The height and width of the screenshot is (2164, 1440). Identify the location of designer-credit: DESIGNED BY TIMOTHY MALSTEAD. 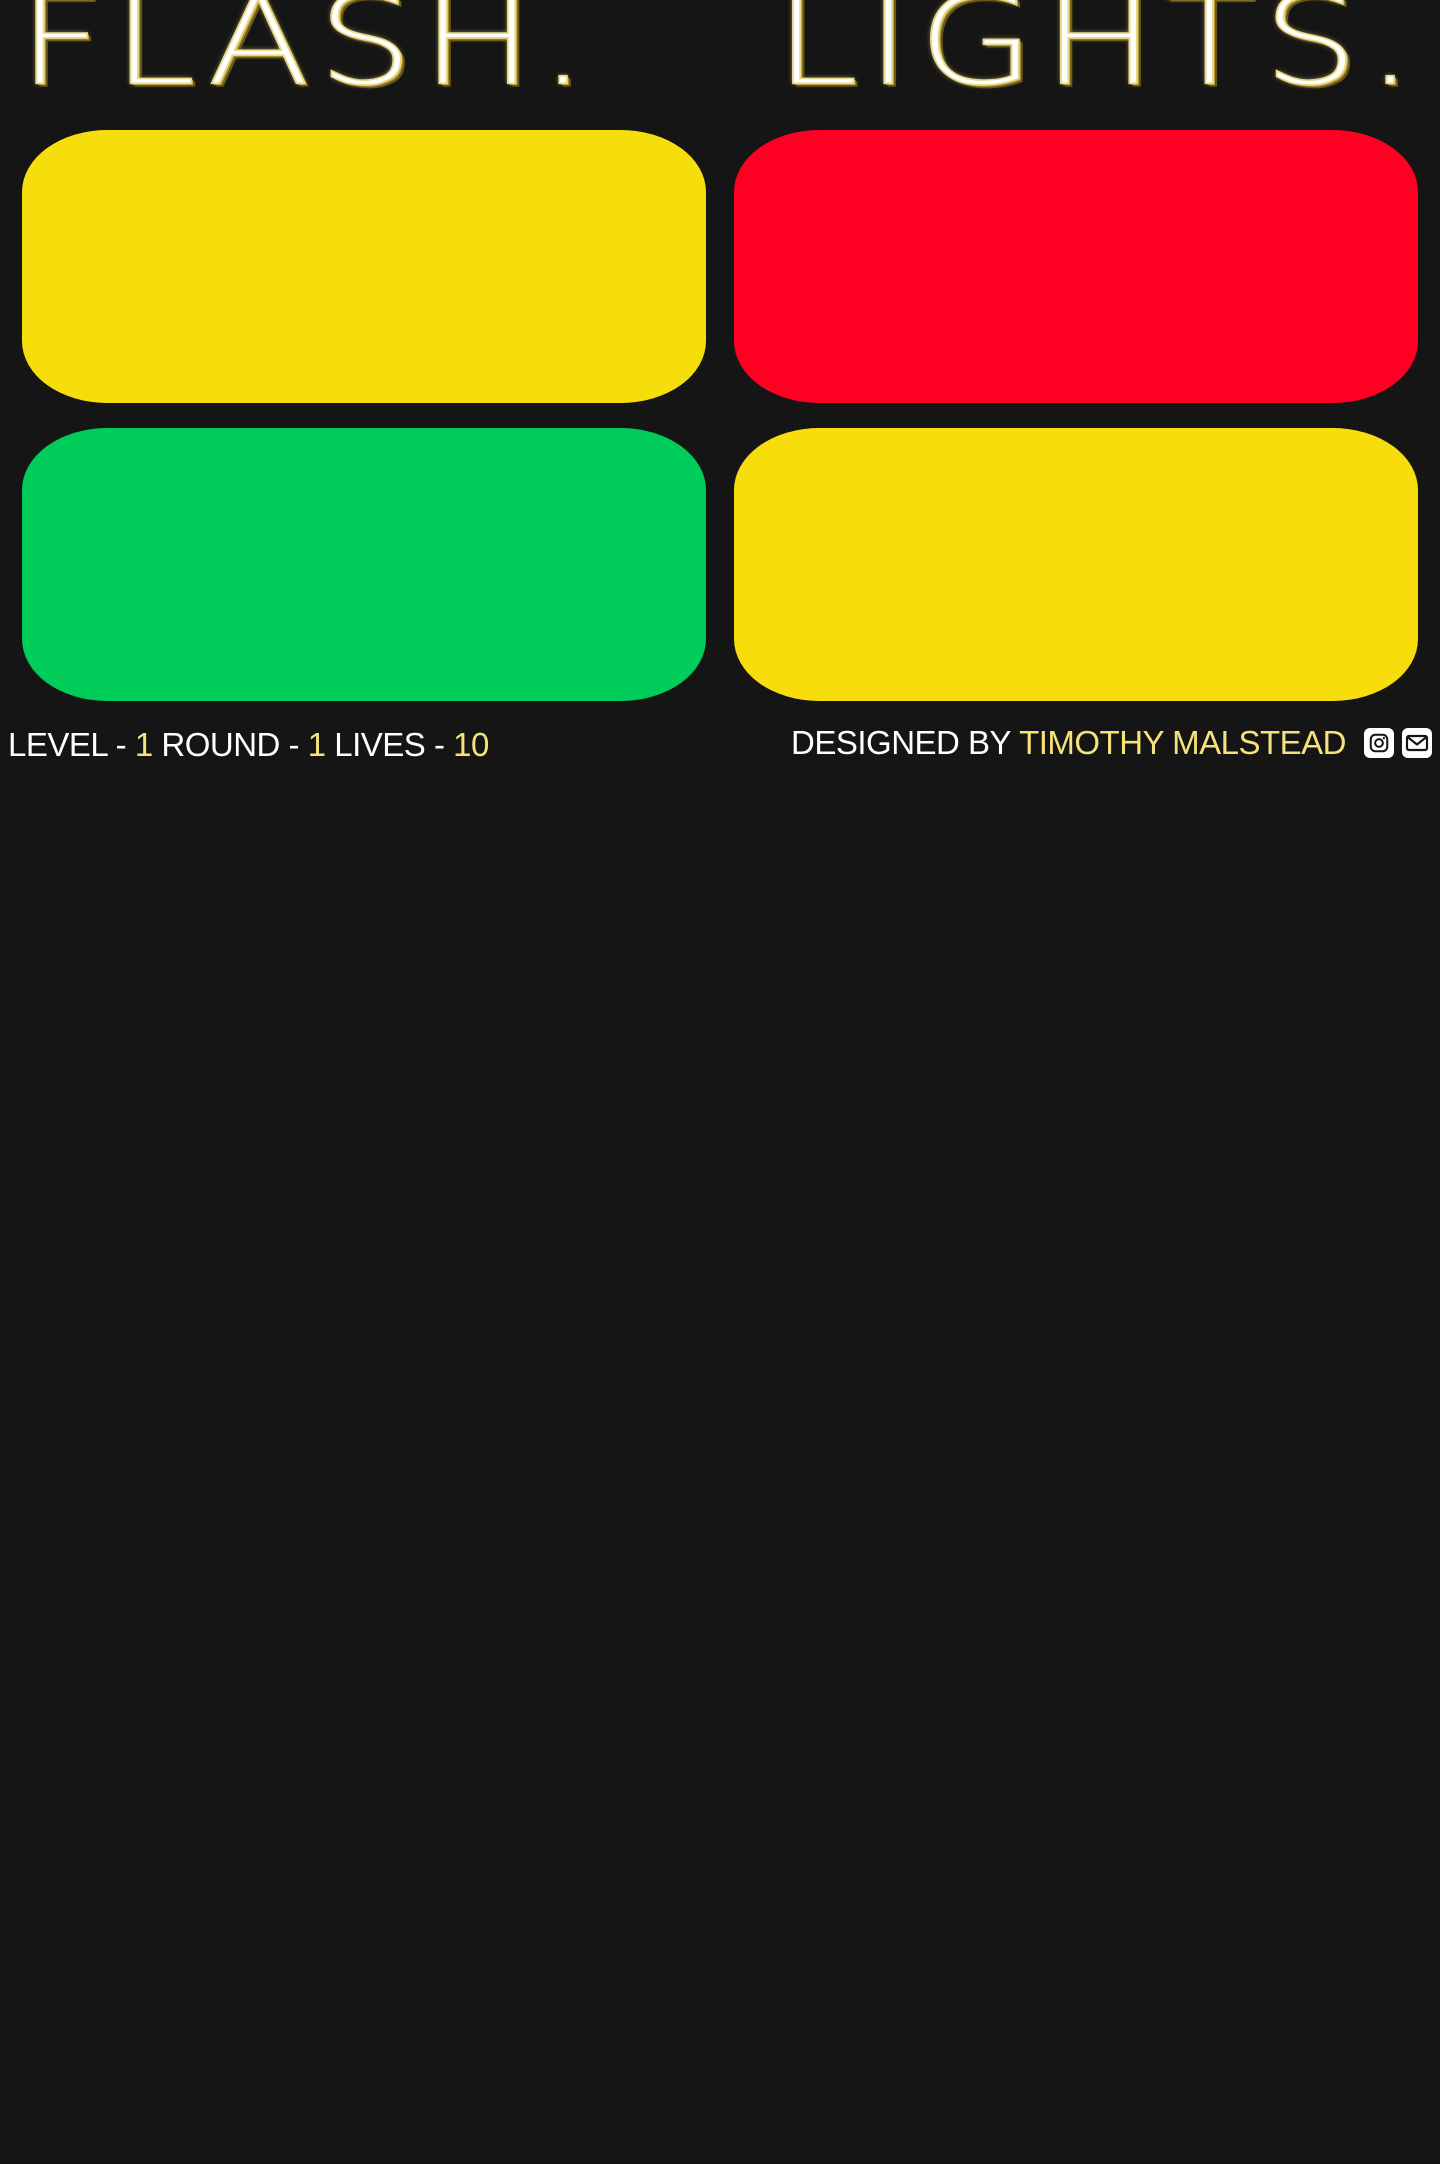
(1111, 743).